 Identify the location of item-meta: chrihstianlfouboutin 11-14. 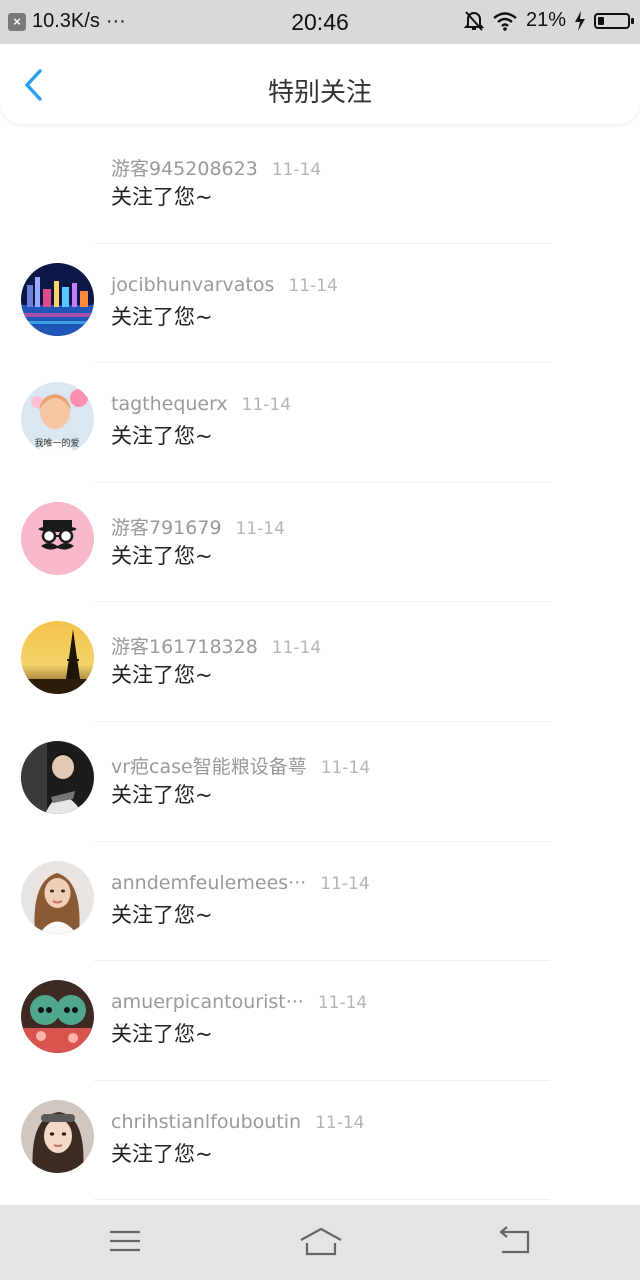
(237, 1122).